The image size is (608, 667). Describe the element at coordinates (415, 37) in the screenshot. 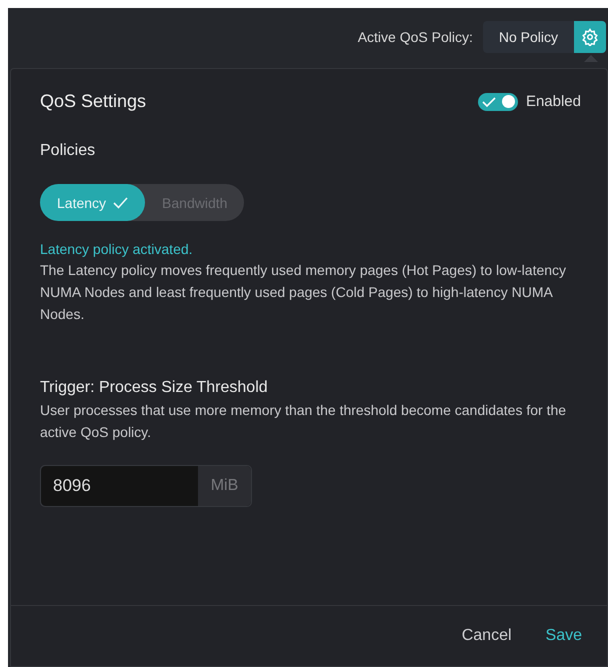

I see `active-policy-label: Active QoS Policy:` at that location.